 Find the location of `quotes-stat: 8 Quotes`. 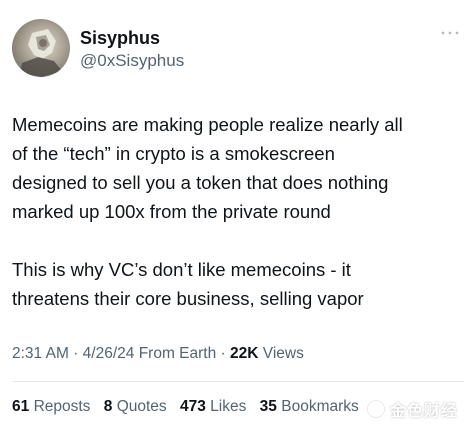

quotes-stat: 8 Quotes is located at coordinates (135, 406).